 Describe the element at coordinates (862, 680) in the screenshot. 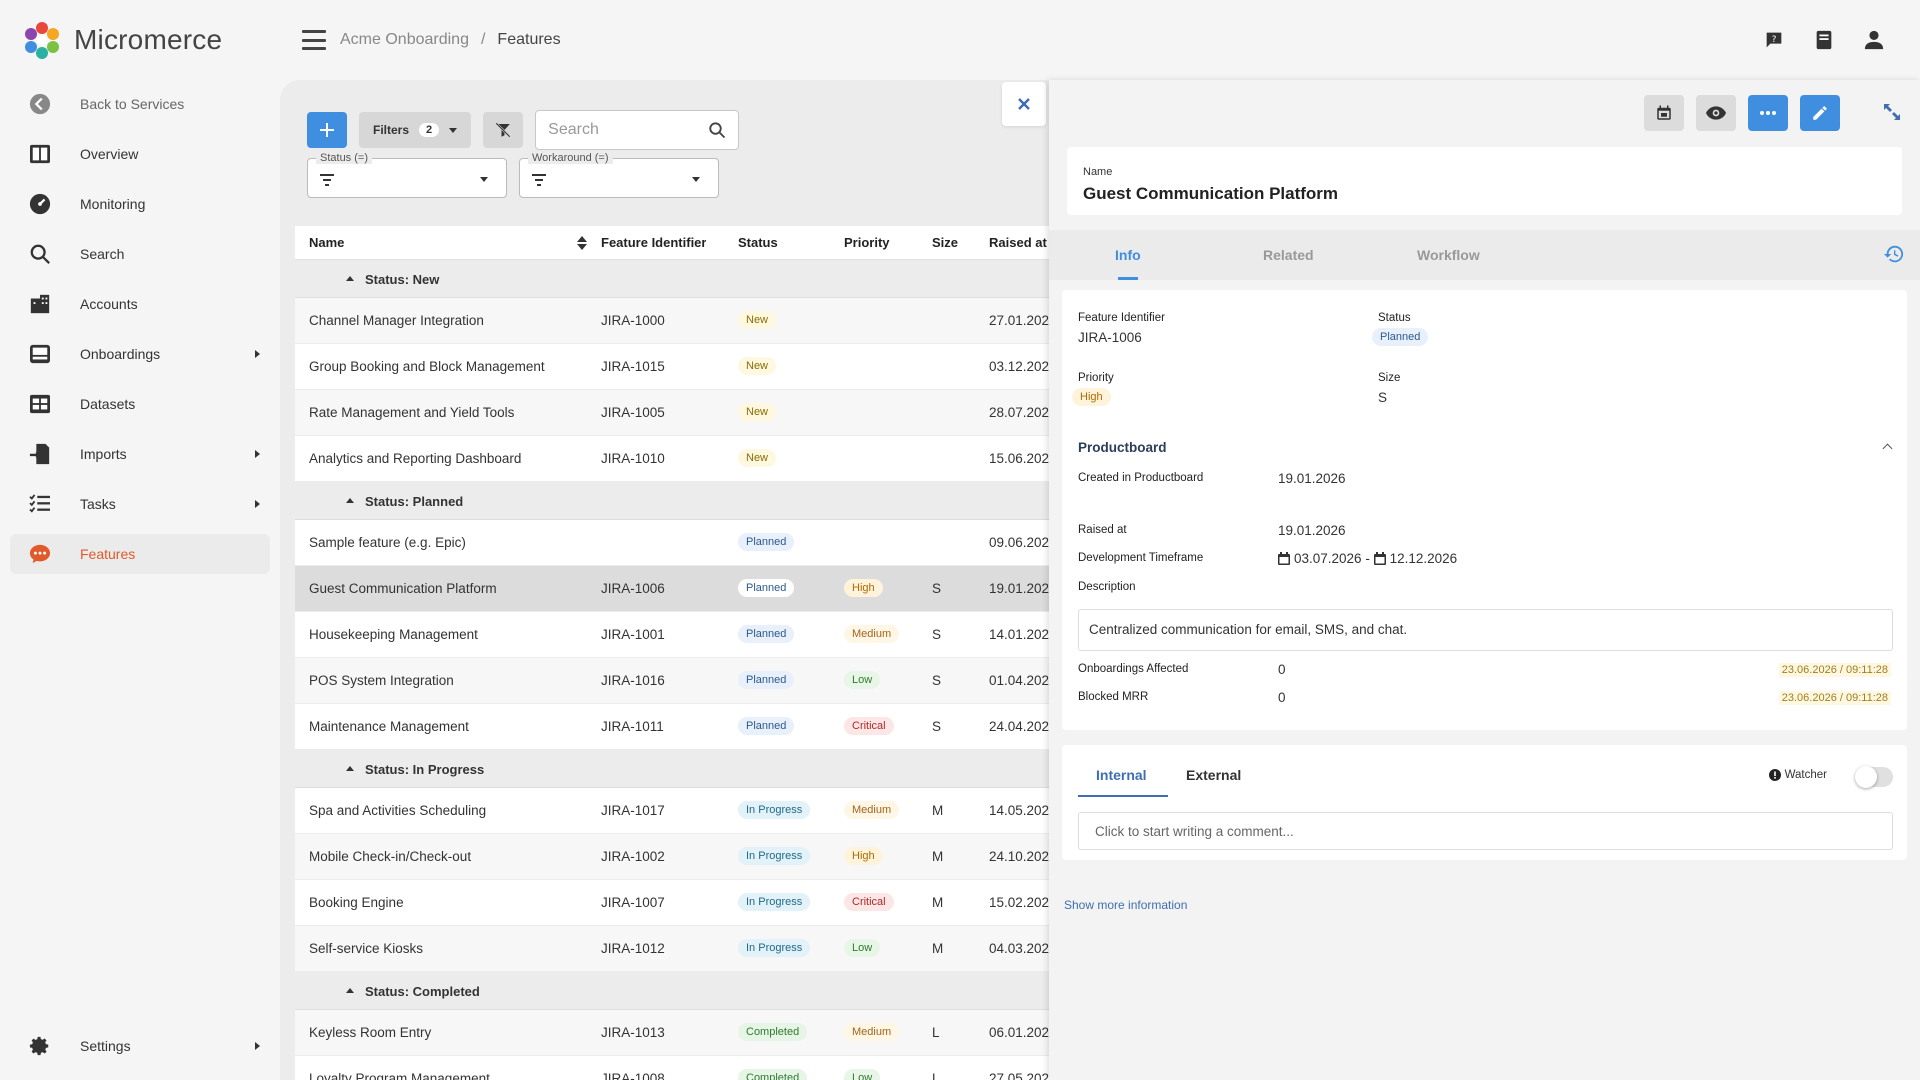

I see `cell-priority: Low` at that location.